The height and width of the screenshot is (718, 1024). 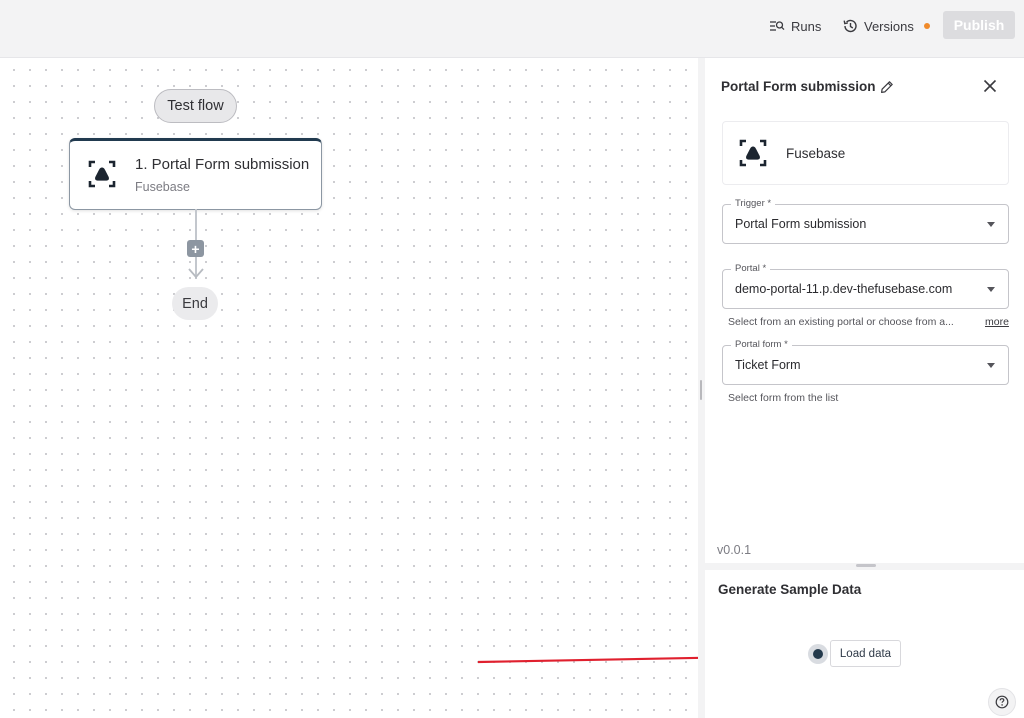 I want to click on resize-handle, so click(x=866, y=565).